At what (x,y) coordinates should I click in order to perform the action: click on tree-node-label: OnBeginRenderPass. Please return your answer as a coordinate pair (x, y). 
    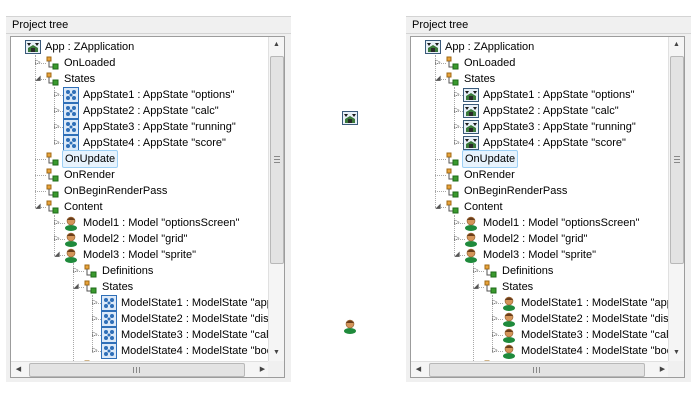
    Looking at the image, I should click on (116, 191).